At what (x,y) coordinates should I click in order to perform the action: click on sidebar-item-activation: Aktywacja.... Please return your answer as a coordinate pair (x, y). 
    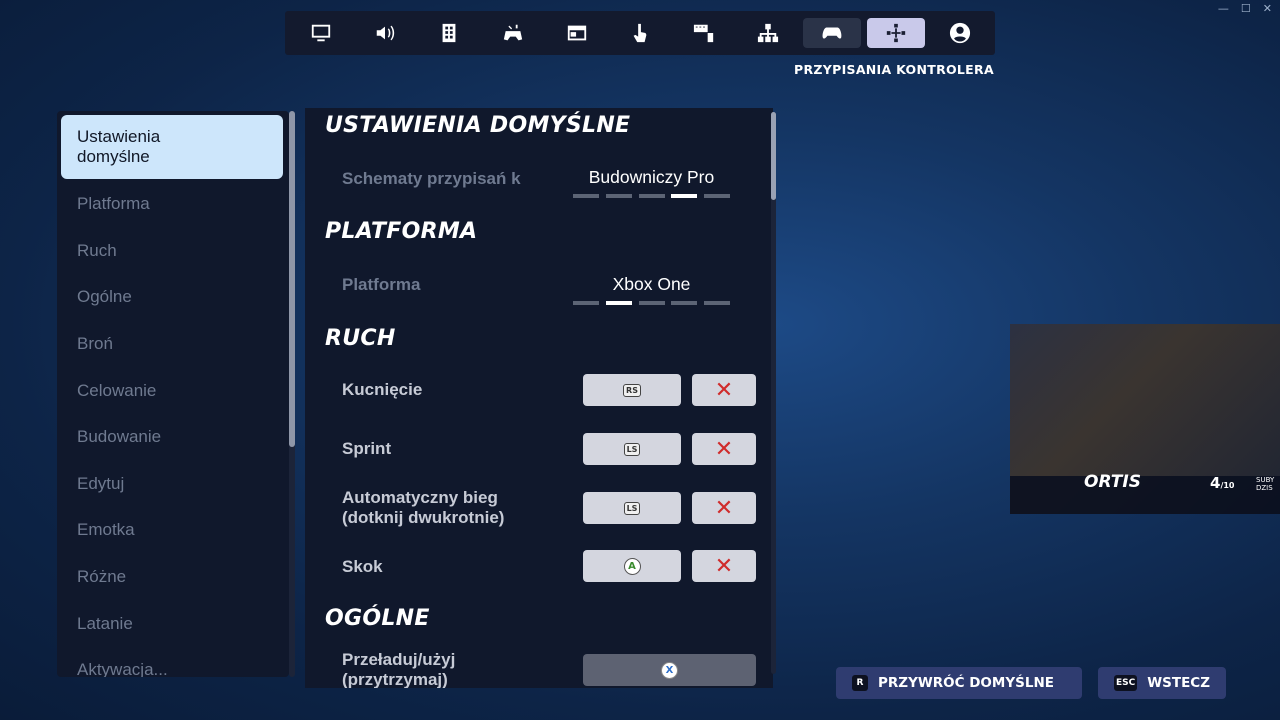
    Looking at the image, I should click on (173, 662).